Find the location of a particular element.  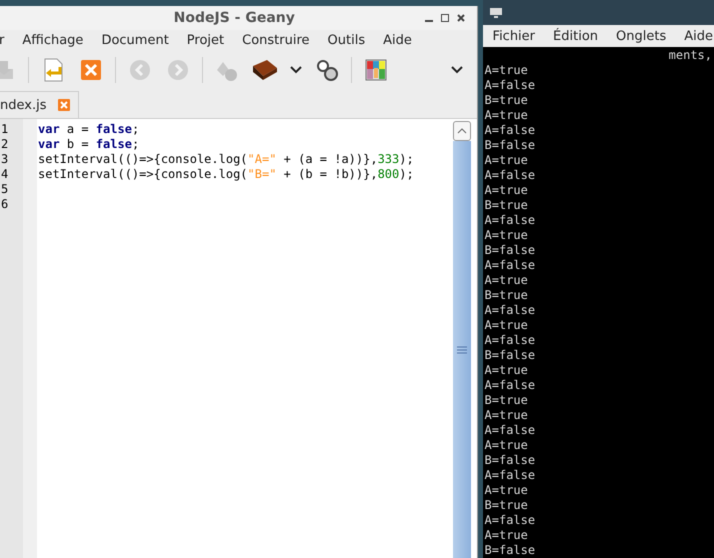

code-line: var a = false; is located at coordinates (89, 129).